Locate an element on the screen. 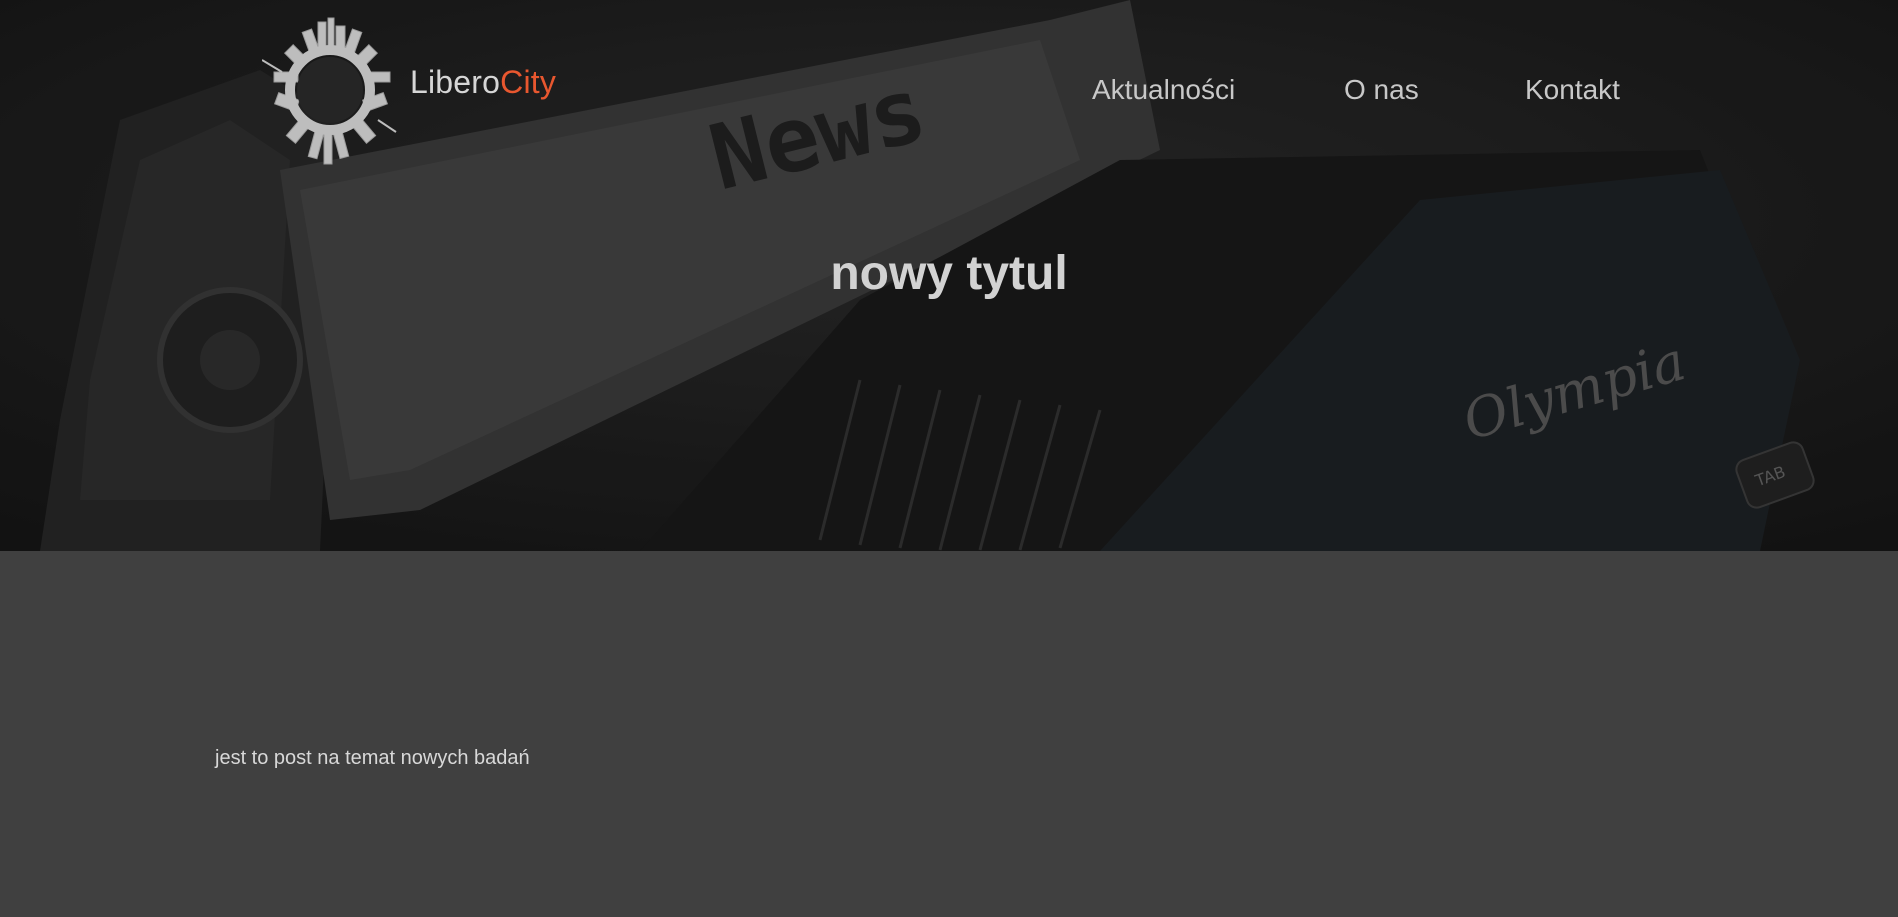 The height and width of the screenshot is (917, 1898). brand-name-part1: Libero is located at coordinates (455, 82).